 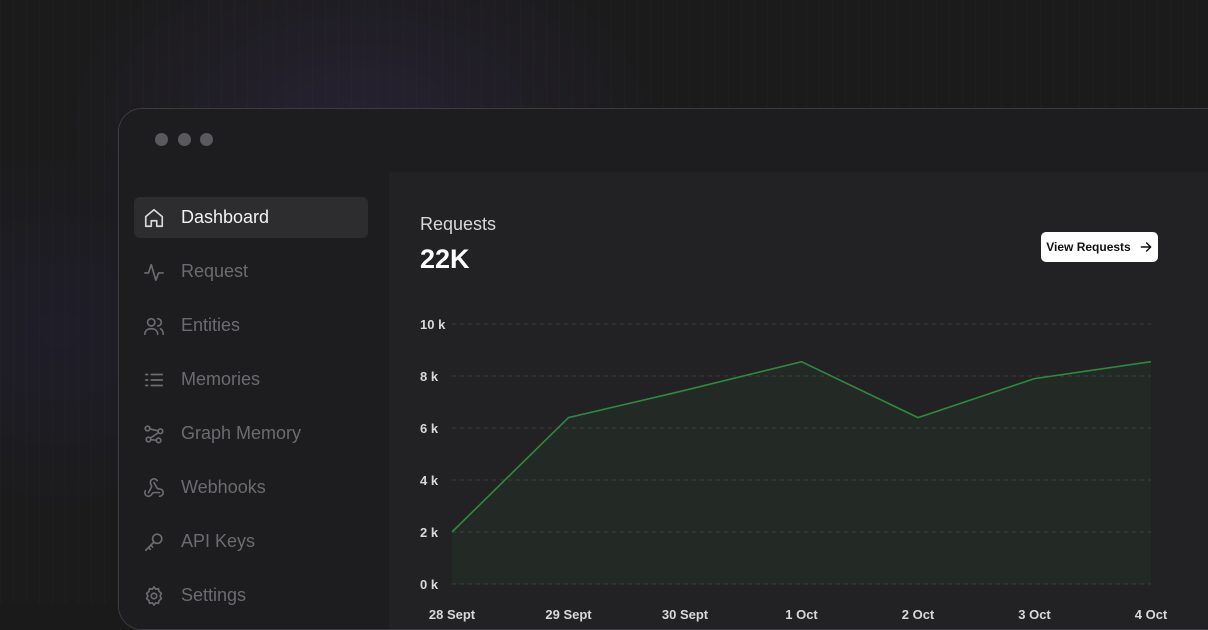 I want to click on y-tick-label: 0 k, so click(x=429, y=584).